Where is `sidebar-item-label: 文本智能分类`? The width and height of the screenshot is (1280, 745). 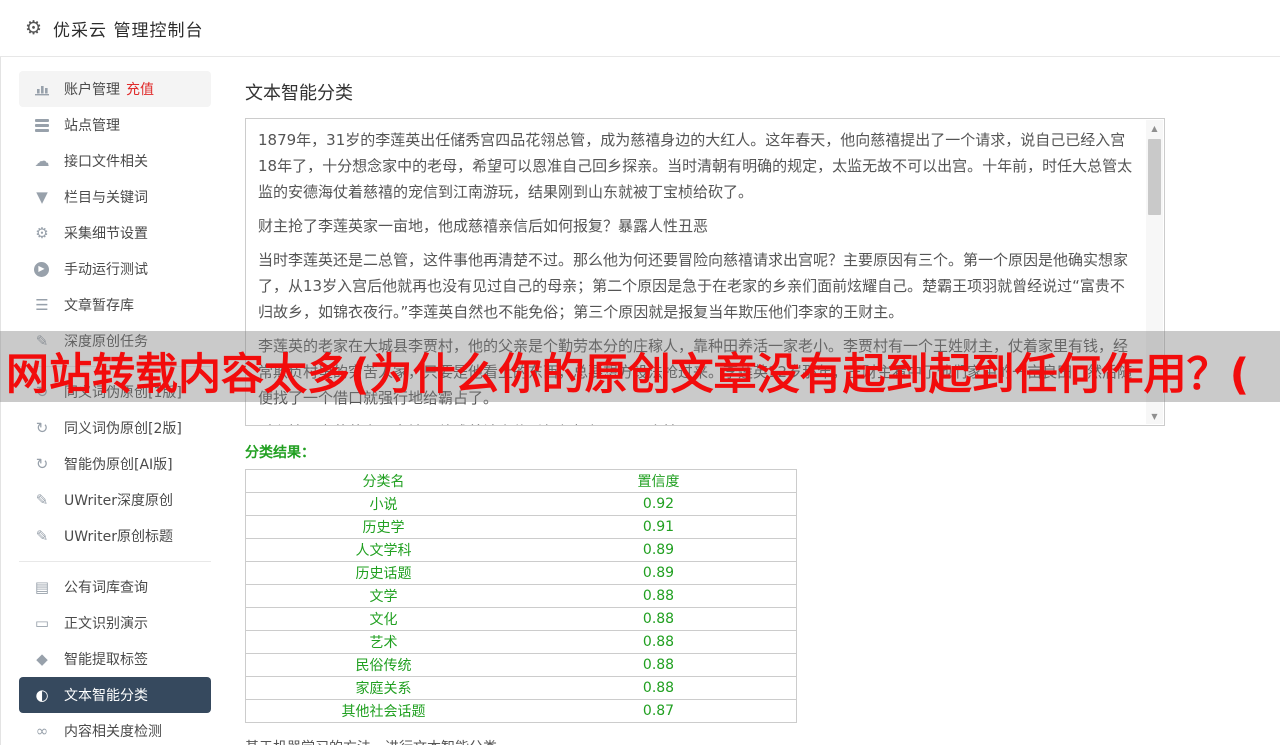
sidebar-item-label: 文本智能分类 is located at coordinates (106, 696).